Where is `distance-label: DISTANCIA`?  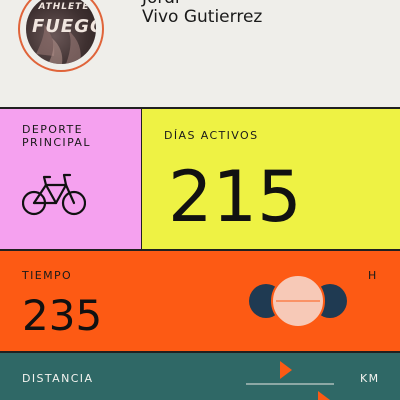
distance-label: DISTANCIA is located at coordinates (58, 378).